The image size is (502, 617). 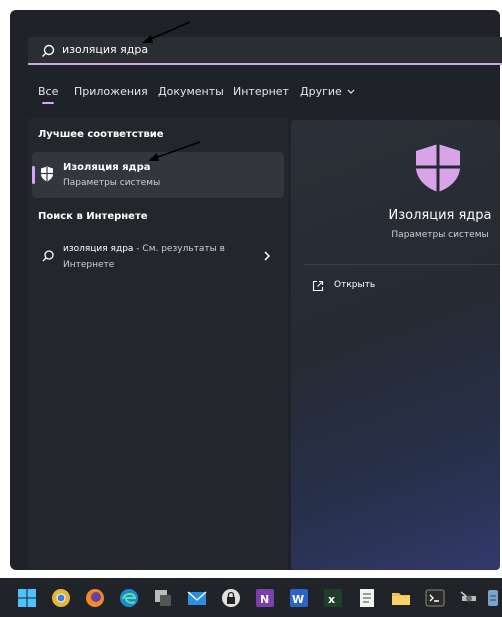 I want to click on web-result-line2: Интернете, so click(x=89, y=265).